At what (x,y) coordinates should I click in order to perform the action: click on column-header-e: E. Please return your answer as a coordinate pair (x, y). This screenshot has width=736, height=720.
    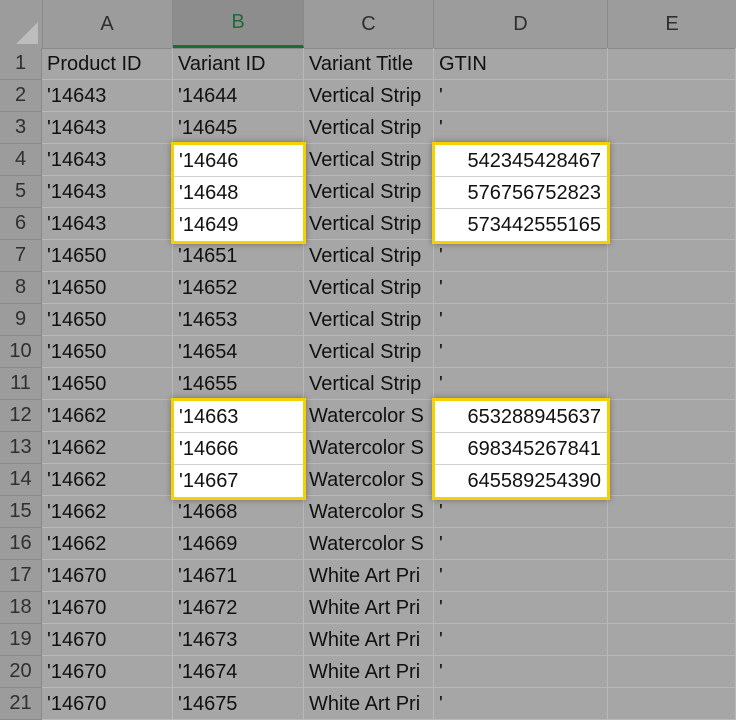
    Looking at the image, I should click on (672, 24).